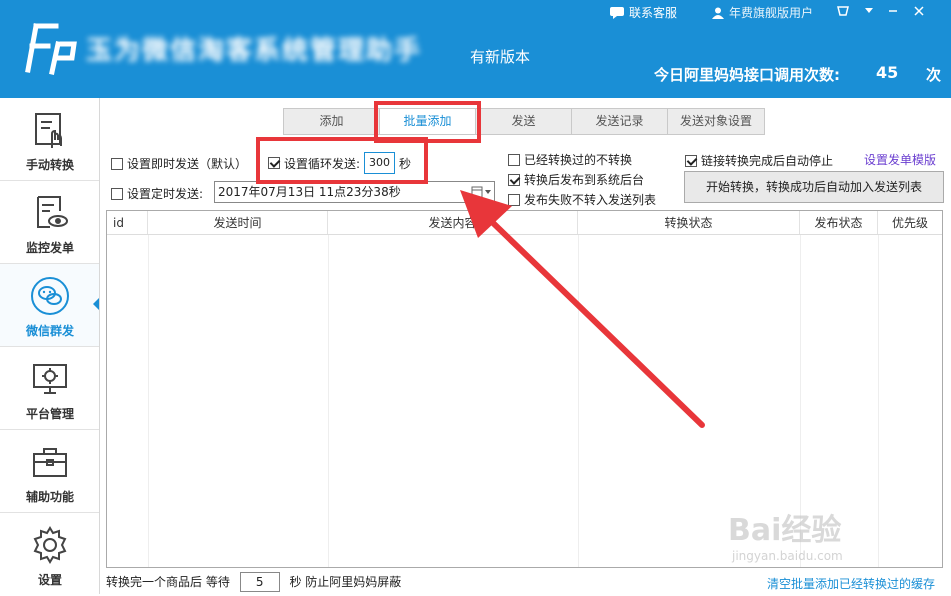 Image resolution: width=951 pixels, height=596 pixels. I want to click on gear-icon, so click(50, 545).